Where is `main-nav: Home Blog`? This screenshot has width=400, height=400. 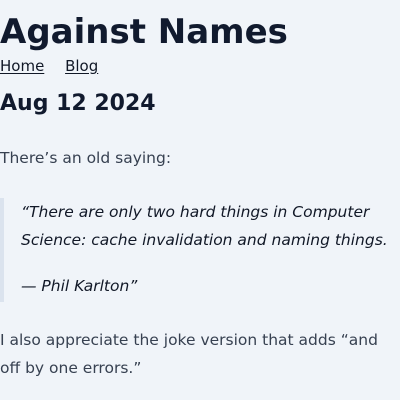
main-nav: Home Blog is located at coordinates (49, 66).